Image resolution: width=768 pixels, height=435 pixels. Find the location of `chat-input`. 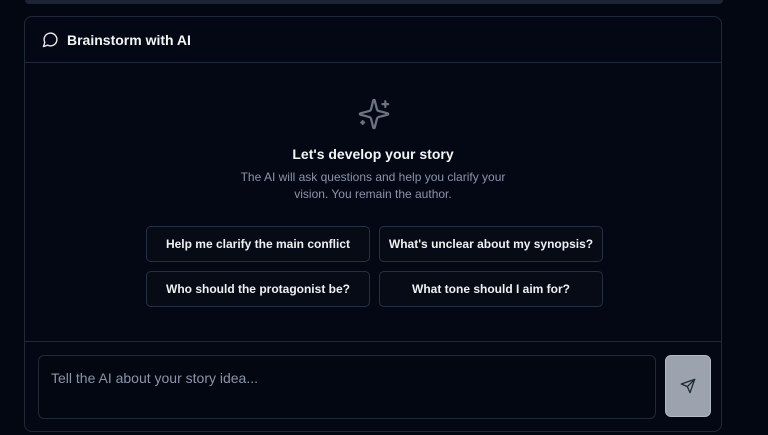

chat-input is located at coordinates (347, 387).